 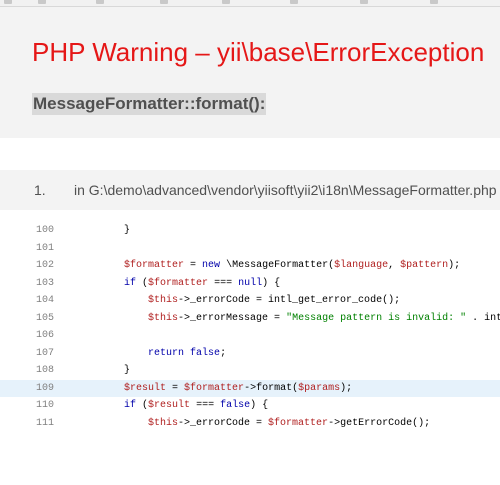 I want to click on line-number: 107, so click(x=45, y=353).